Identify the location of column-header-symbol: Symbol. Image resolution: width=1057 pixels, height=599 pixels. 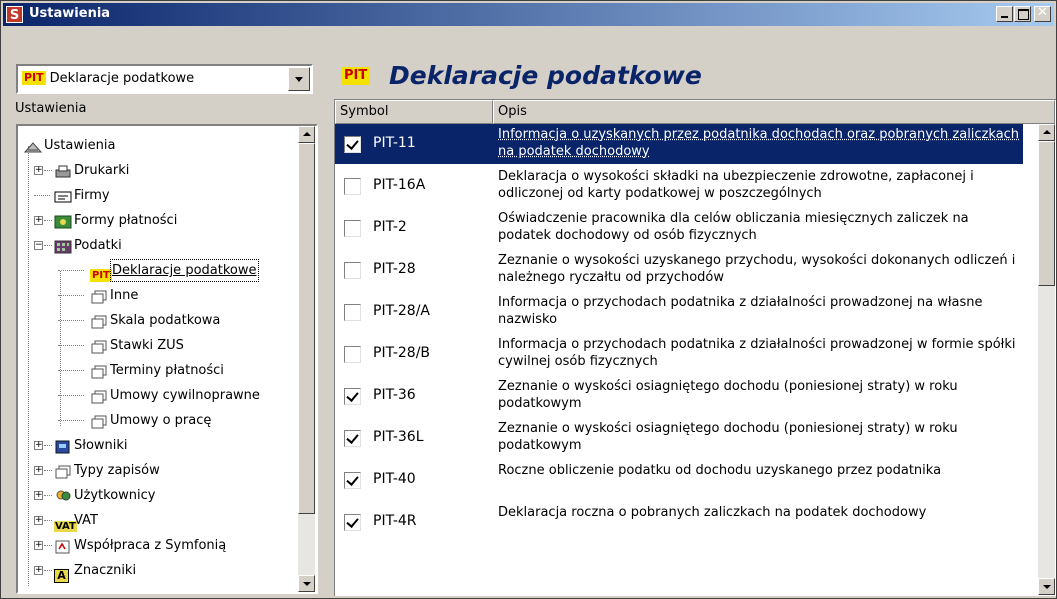
(414, 112).